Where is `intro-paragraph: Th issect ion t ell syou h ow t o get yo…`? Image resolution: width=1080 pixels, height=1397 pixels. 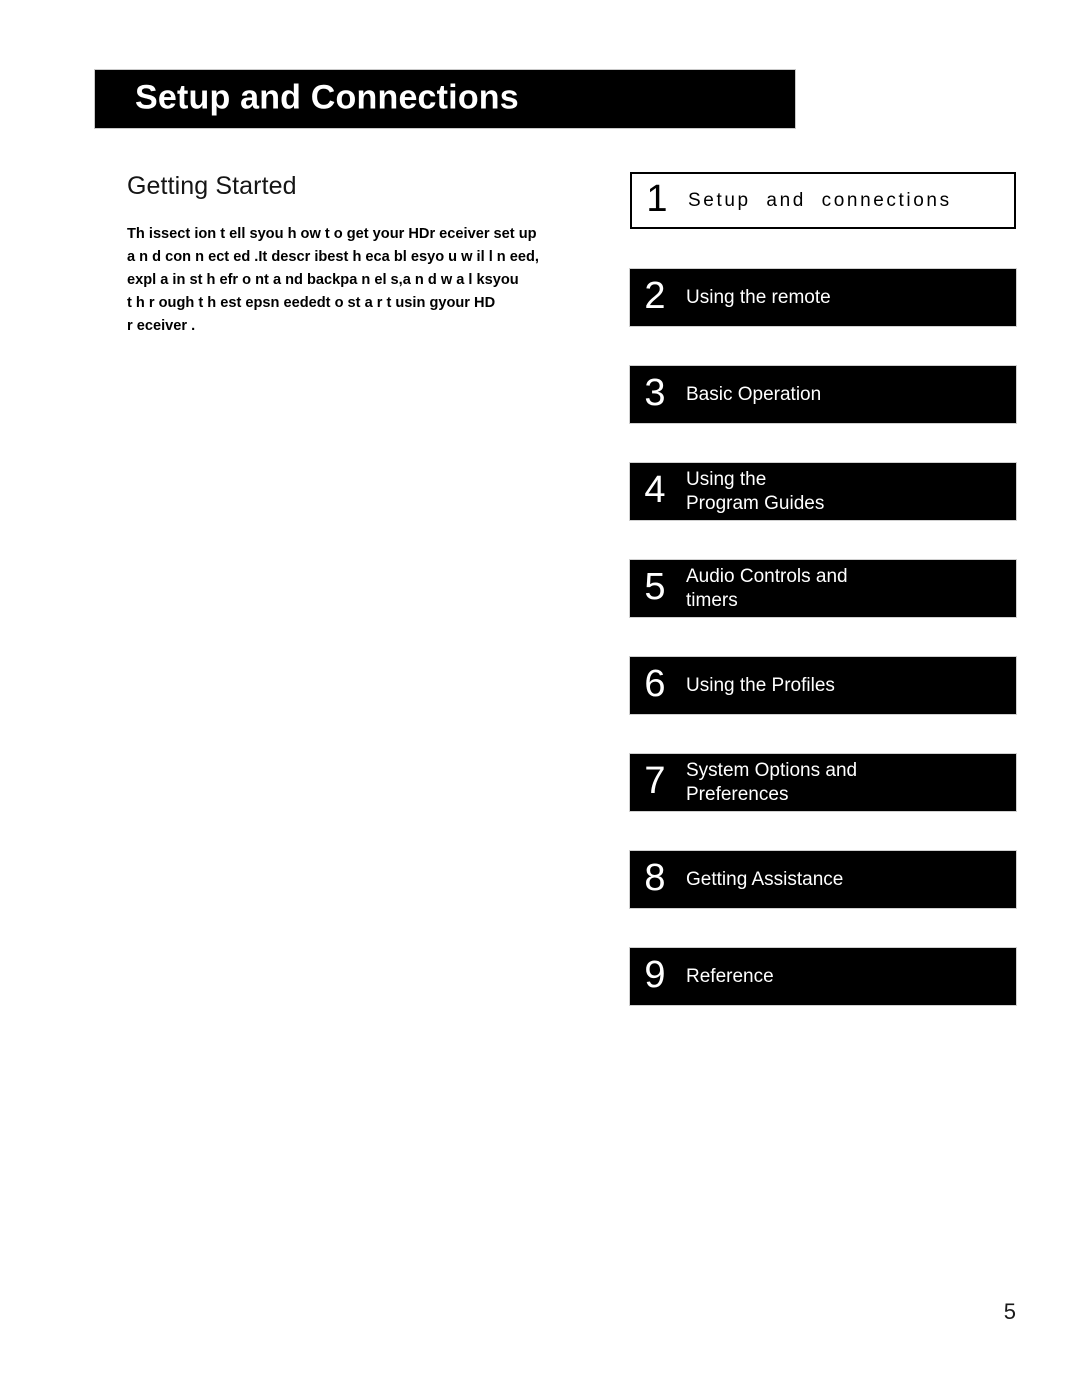 intro-paragraph: Th issect ion t ell syou h ow t o get yo… is located at coordinates (362, 280).